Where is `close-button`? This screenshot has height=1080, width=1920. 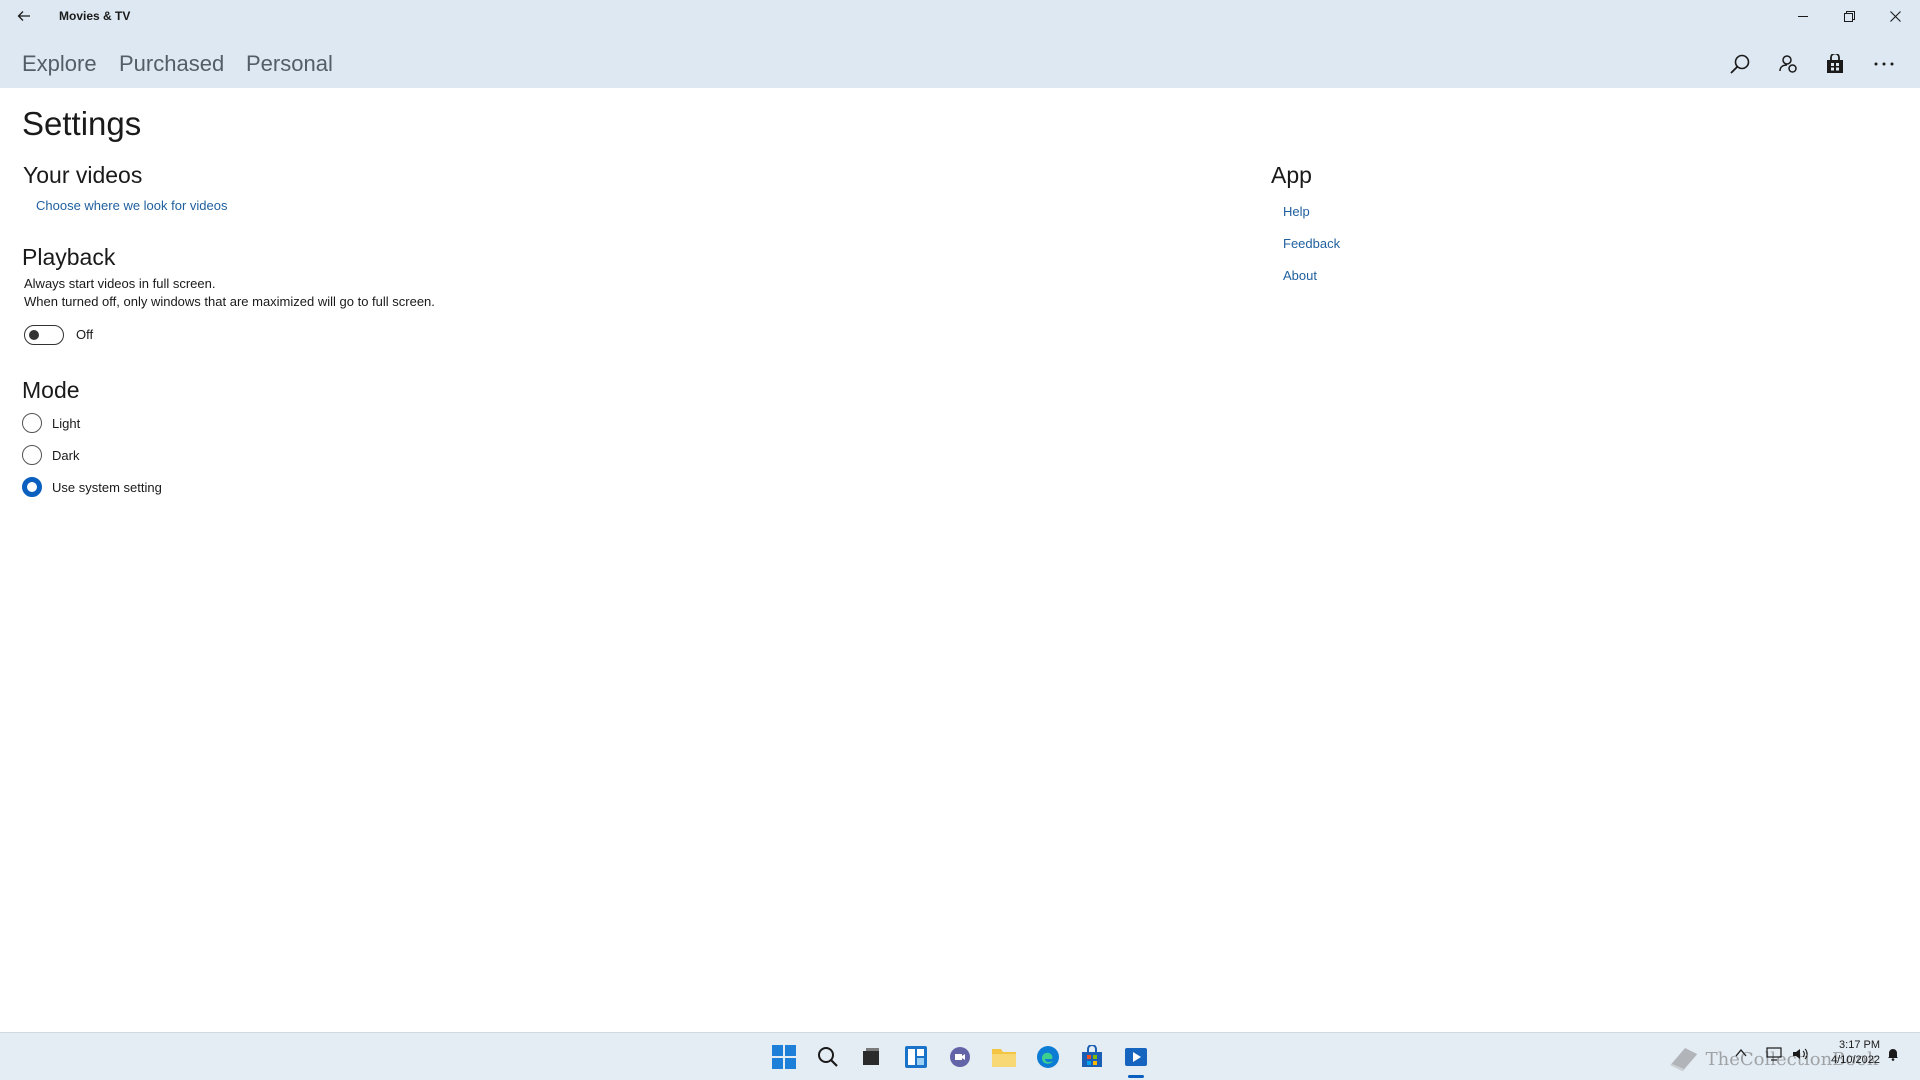
close-button is located at coordinates (1895, 16).